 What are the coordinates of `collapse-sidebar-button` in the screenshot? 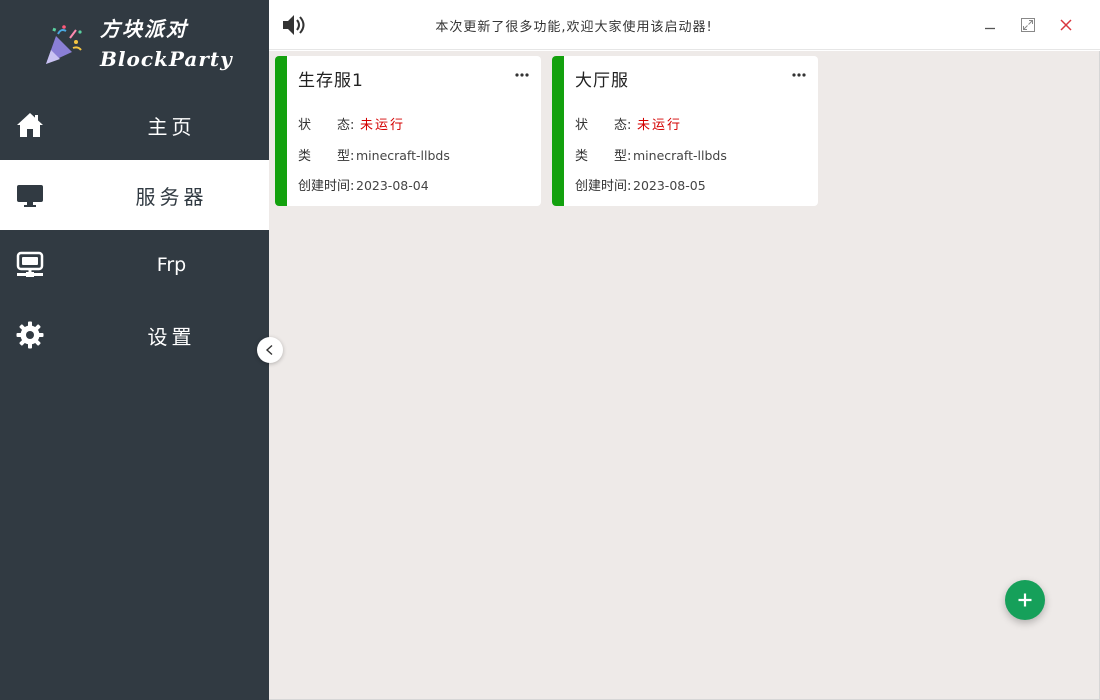 It's located at (270, 350).